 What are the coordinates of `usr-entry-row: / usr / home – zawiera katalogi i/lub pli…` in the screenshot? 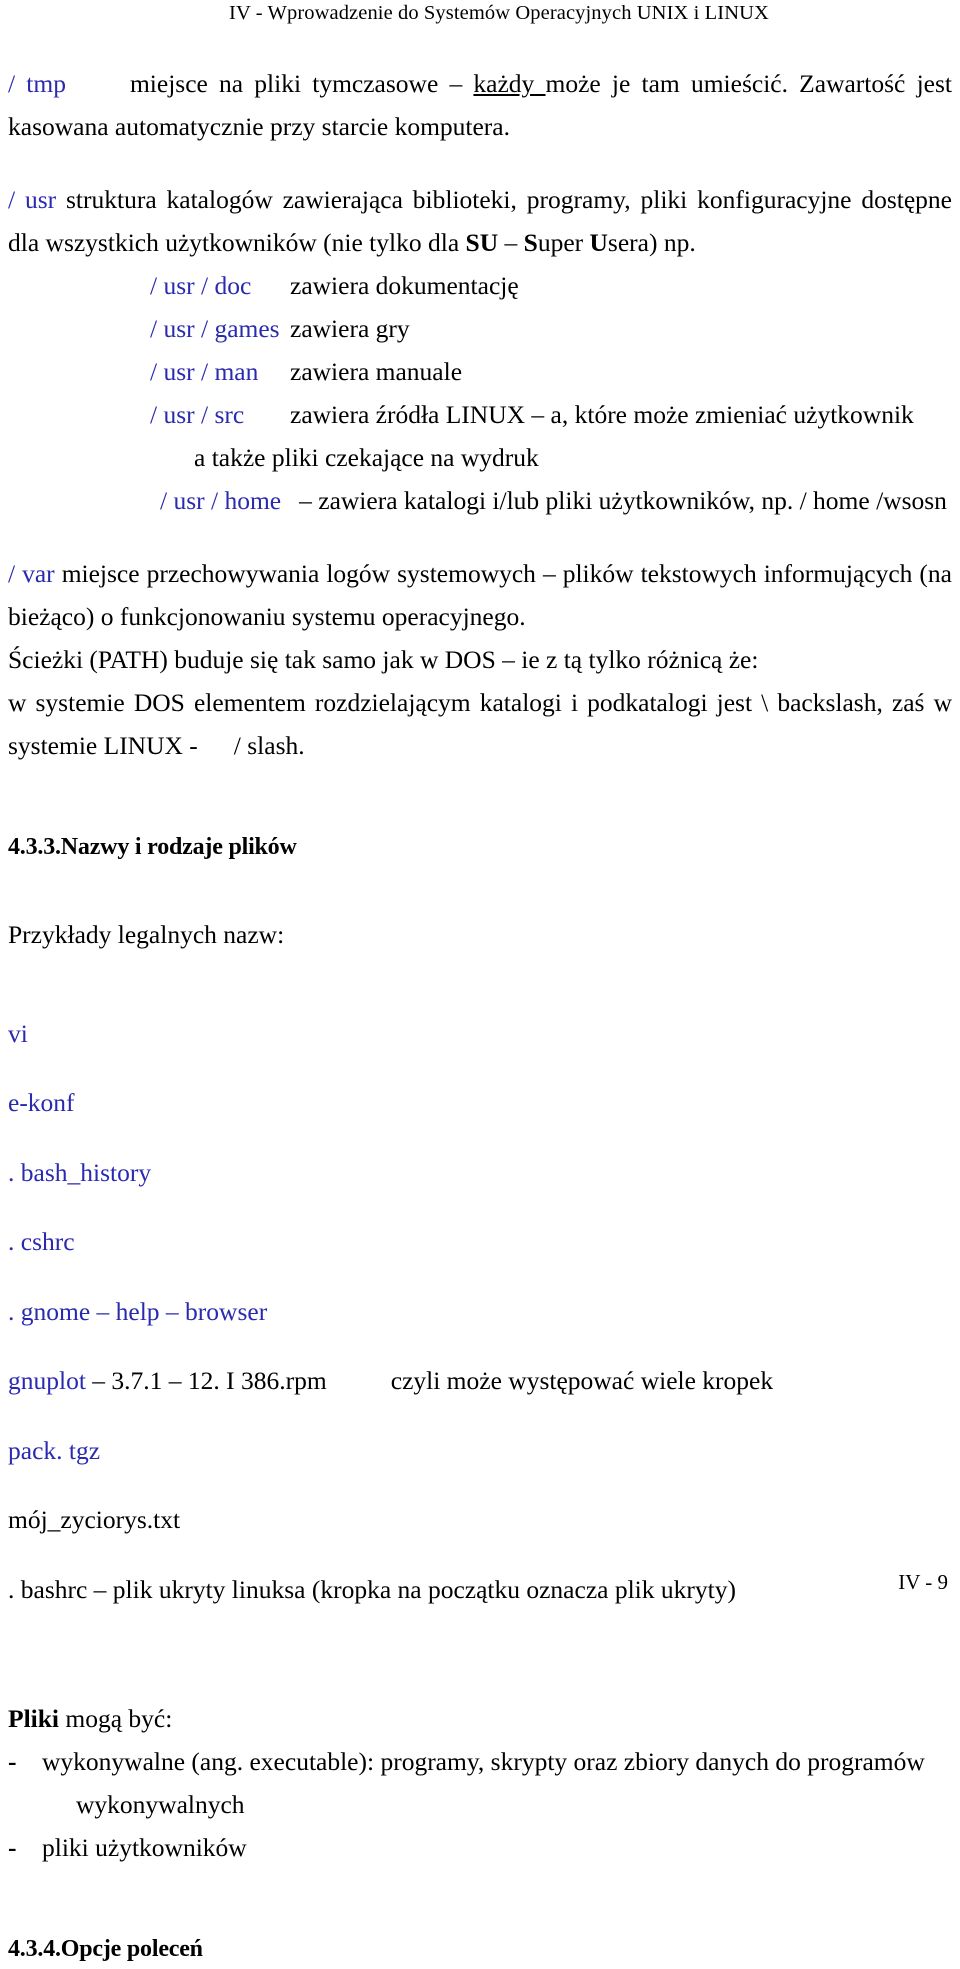 It's located at (556, 500).